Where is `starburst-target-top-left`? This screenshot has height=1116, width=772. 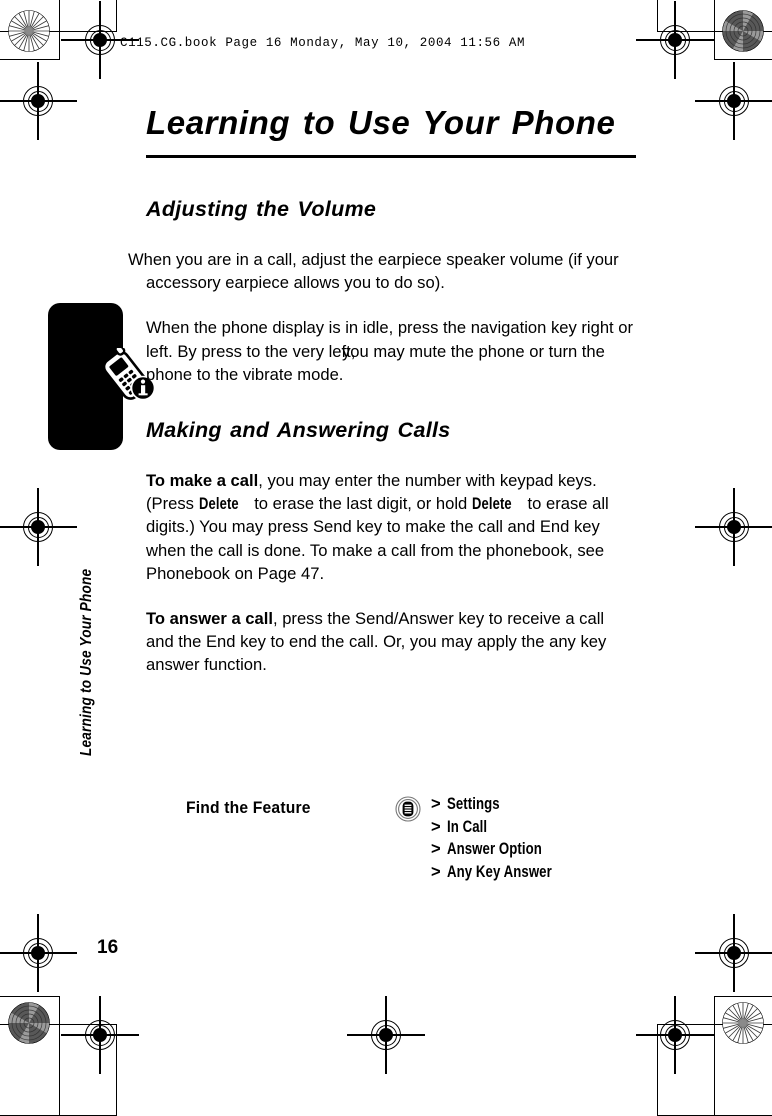
starburst-target-top-left is located at coordinates (29, 31).